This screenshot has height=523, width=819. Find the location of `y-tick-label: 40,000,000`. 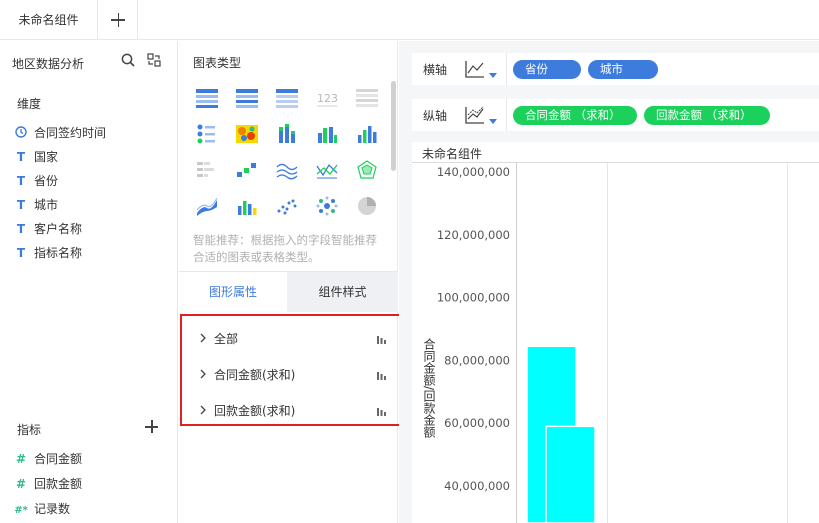

y-tick-label: 40,000,000 is located at coordinates (477, 486).